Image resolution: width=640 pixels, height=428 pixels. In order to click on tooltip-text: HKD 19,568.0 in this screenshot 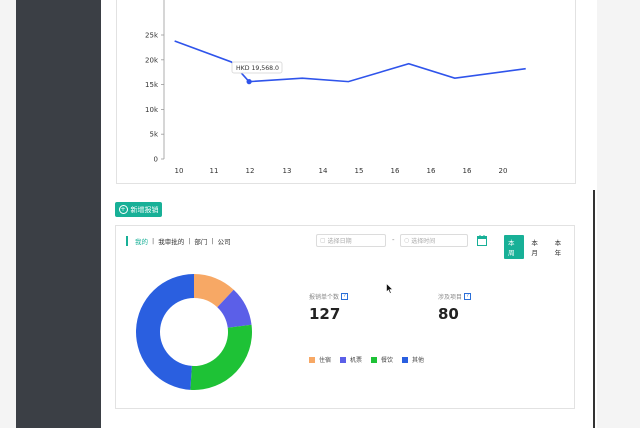, I will do `click(257, 68)`.